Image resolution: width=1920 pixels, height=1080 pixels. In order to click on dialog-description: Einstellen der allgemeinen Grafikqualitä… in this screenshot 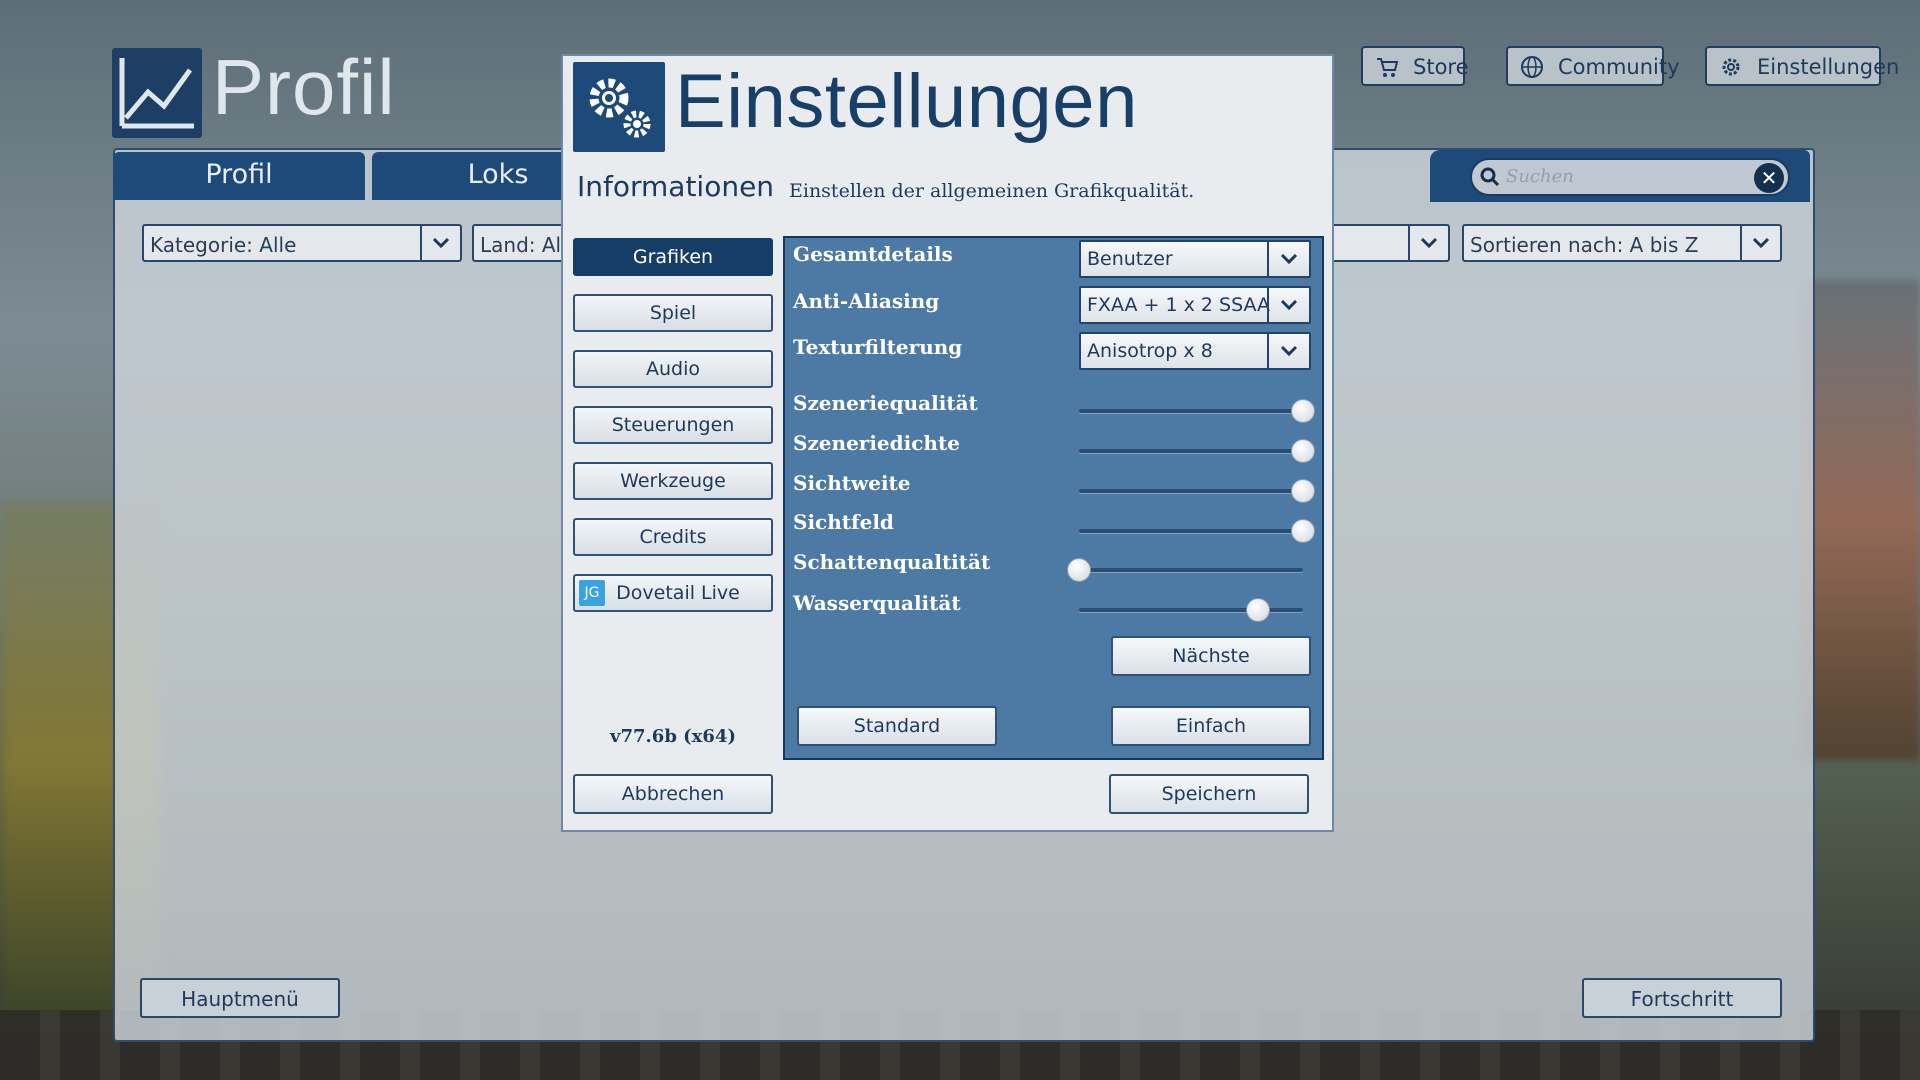, I will do `click(992, 191)`.